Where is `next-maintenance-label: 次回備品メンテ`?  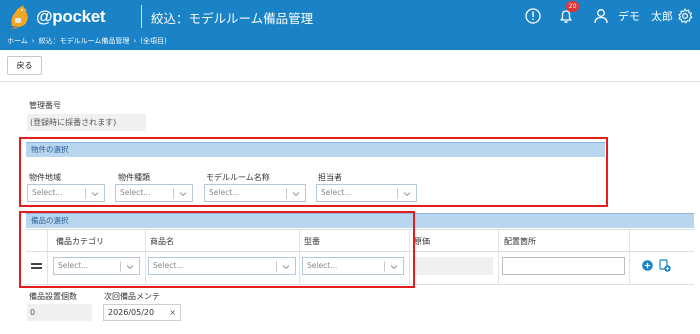 next-maintenance-label: 次回備品メンテ is located at coordinates (132, 296).